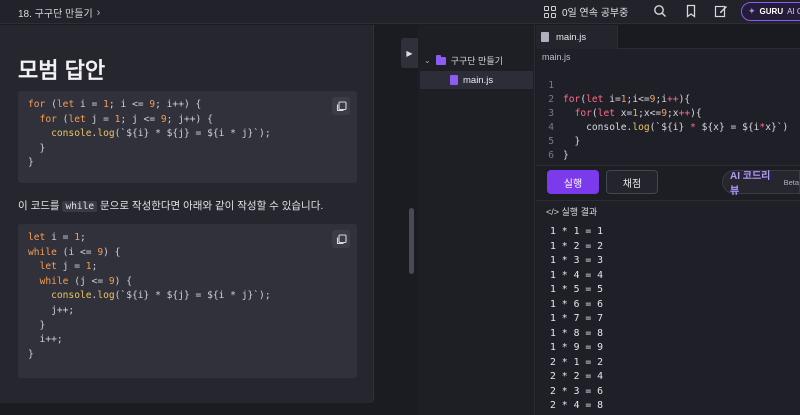  I want to click on breadcrumb: 18. 구구단 만들기 ›, so click(59, 13).